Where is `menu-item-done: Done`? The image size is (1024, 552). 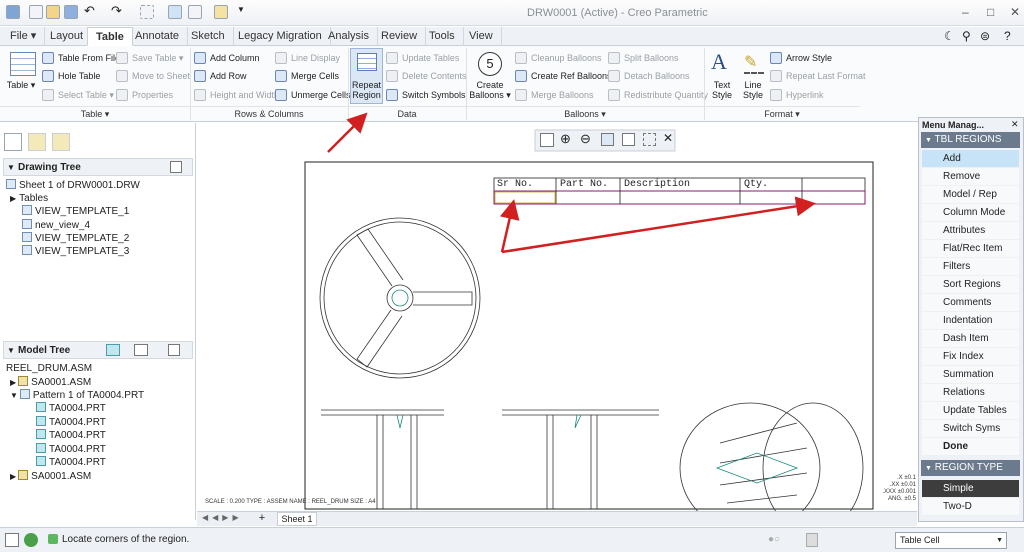
menu-item-done: Done is located at coordinates (970, 447).